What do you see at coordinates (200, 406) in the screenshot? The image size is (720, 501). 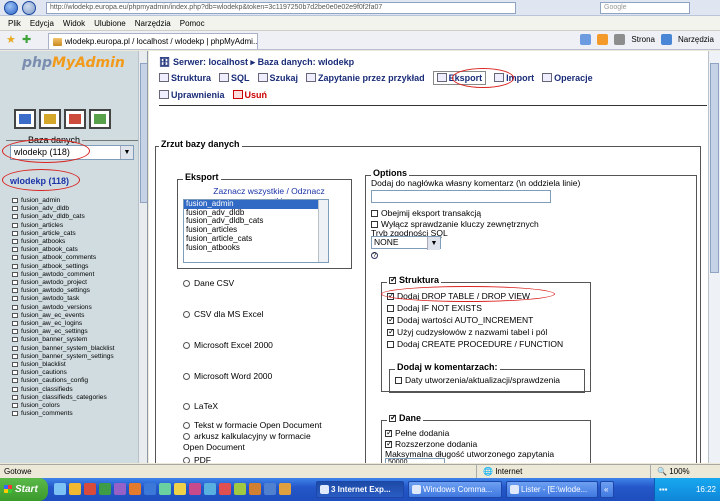 I see `format-latex-radio: LaTeX` at bounding box center [200, 406].